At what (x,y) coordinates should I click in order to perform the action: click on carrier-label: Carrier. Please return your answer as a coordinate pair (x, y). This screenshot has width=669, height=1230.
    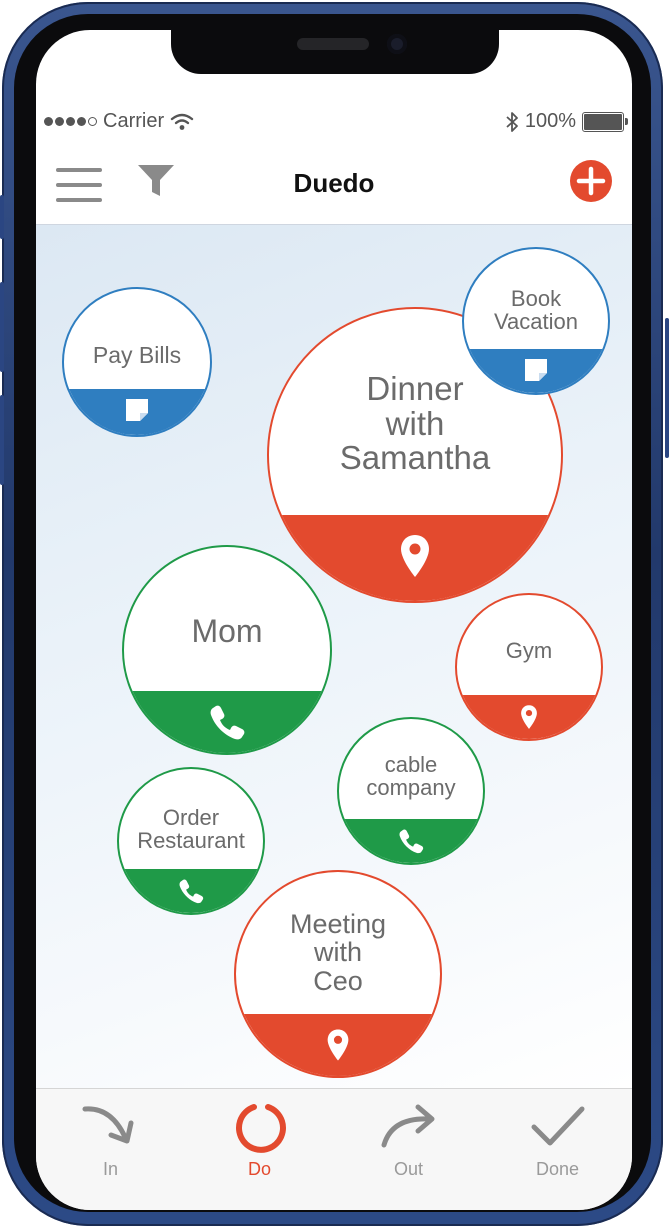
    Looking at the image, I should click on (134, 121).